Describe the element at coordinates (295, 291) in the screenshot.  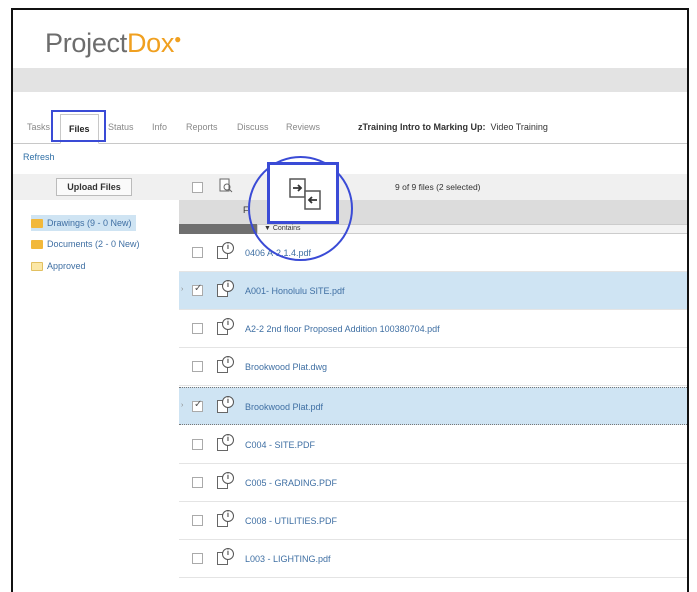
I see `file-name-link: A001- Honolulu SITE.pdf` at that location.